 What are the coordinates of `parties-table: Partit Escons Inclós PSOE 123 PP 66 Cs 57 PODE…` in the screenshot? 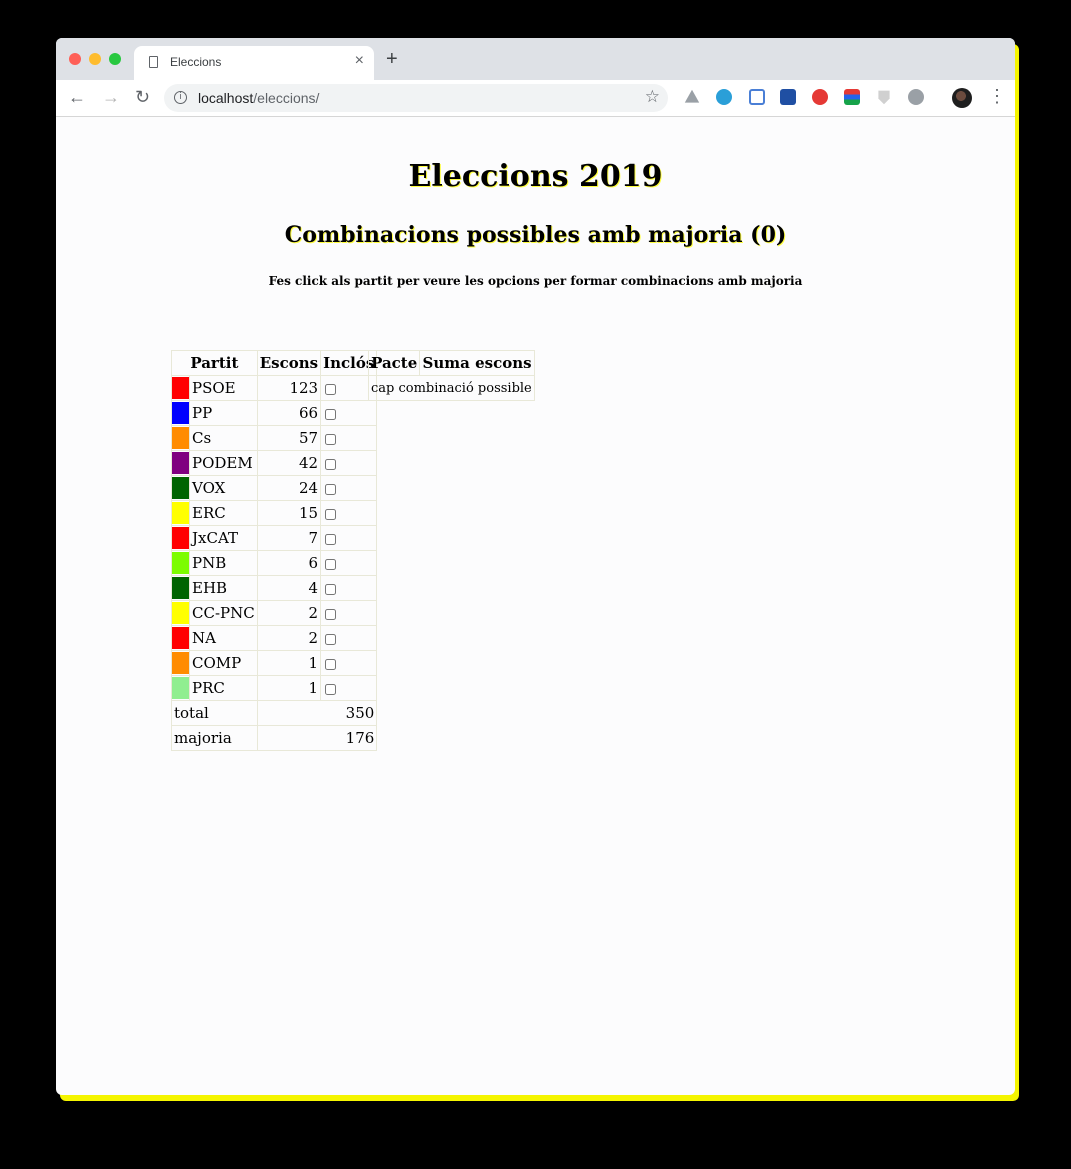 It's located at (274, 550).